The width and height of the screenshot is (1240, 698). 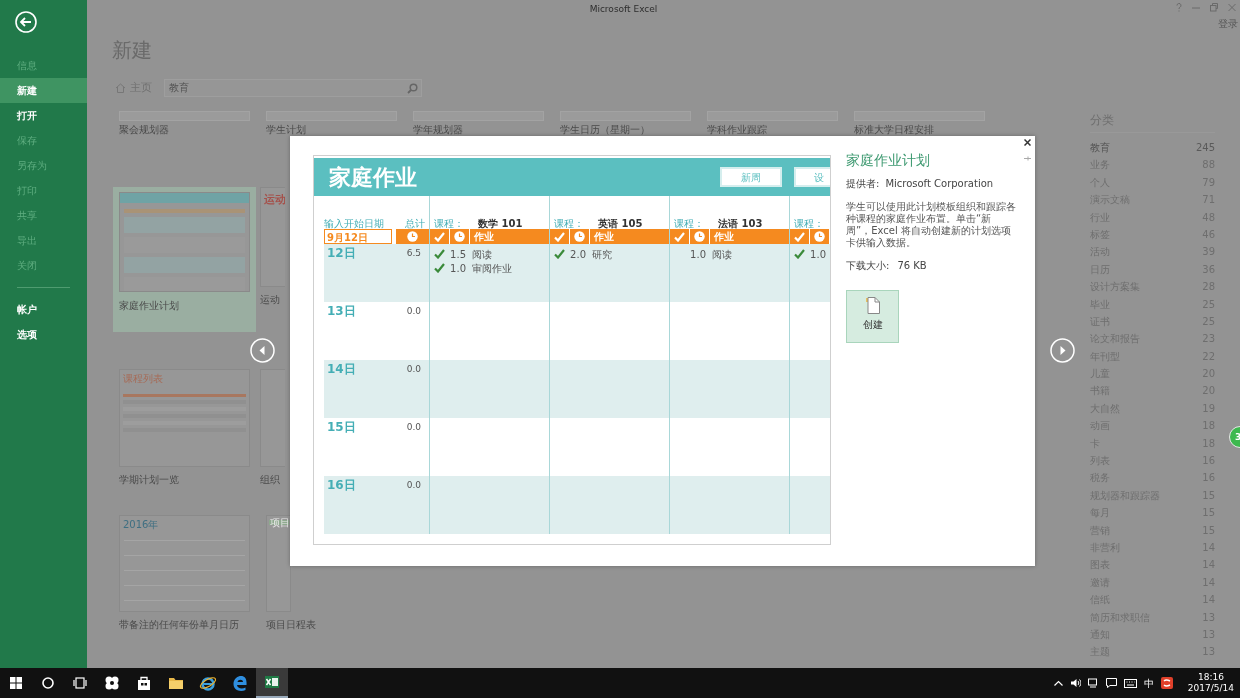 What do you see at coordinates (184, 305) in the screenshot?
I see `template-name: 家庭作业计划` at bounding box center [184, 305].